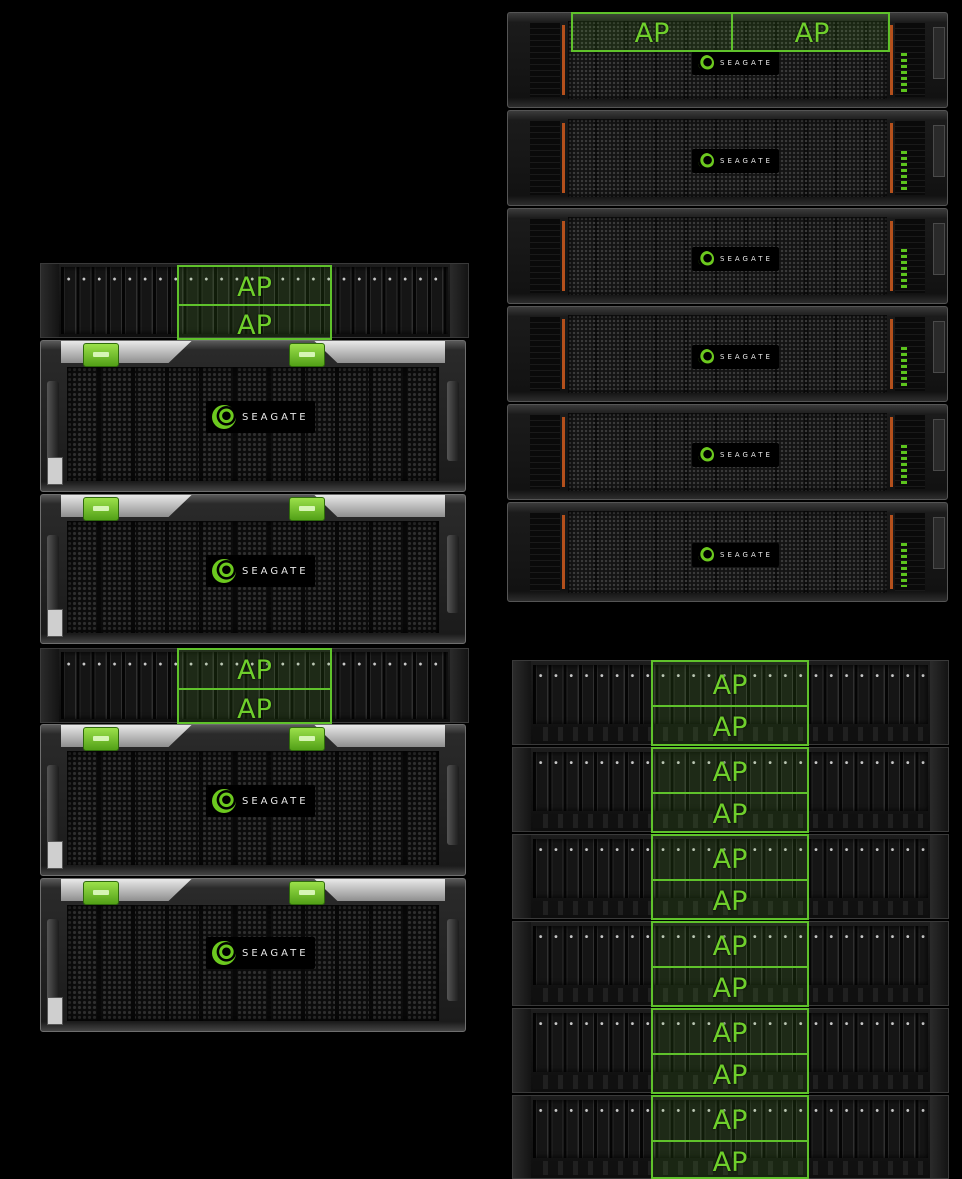 Image resolution: width=962 pixels, height=1179 pixels. Describe the element at coordinates (730, 790) in the screenshot. I see `ap-overlay-right-2: AP AP` at that location.